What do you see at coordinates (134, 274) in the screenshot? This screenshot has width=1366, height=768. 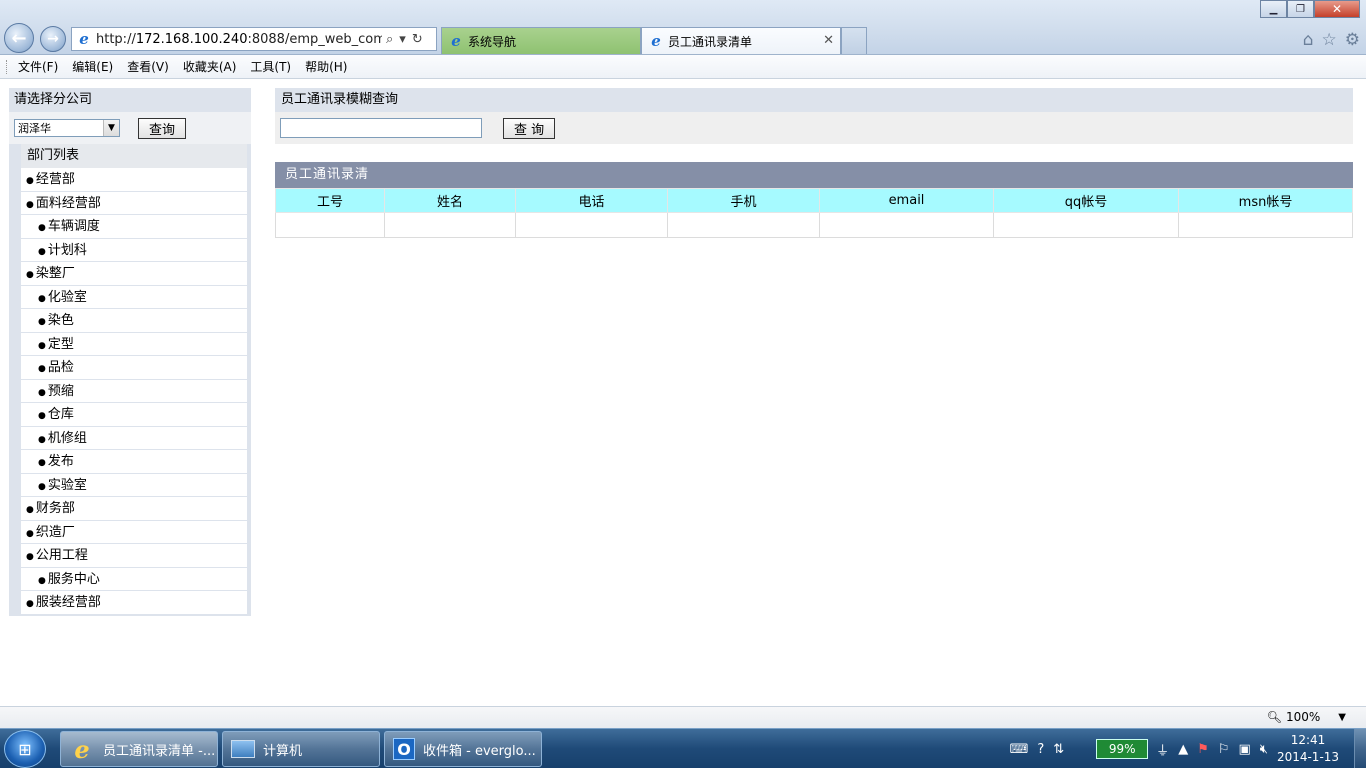 I see `department-item: ● 染整厂` at bounding box center [134, 274].